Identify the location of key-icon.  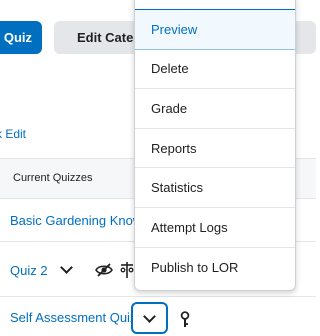
(185, 319).